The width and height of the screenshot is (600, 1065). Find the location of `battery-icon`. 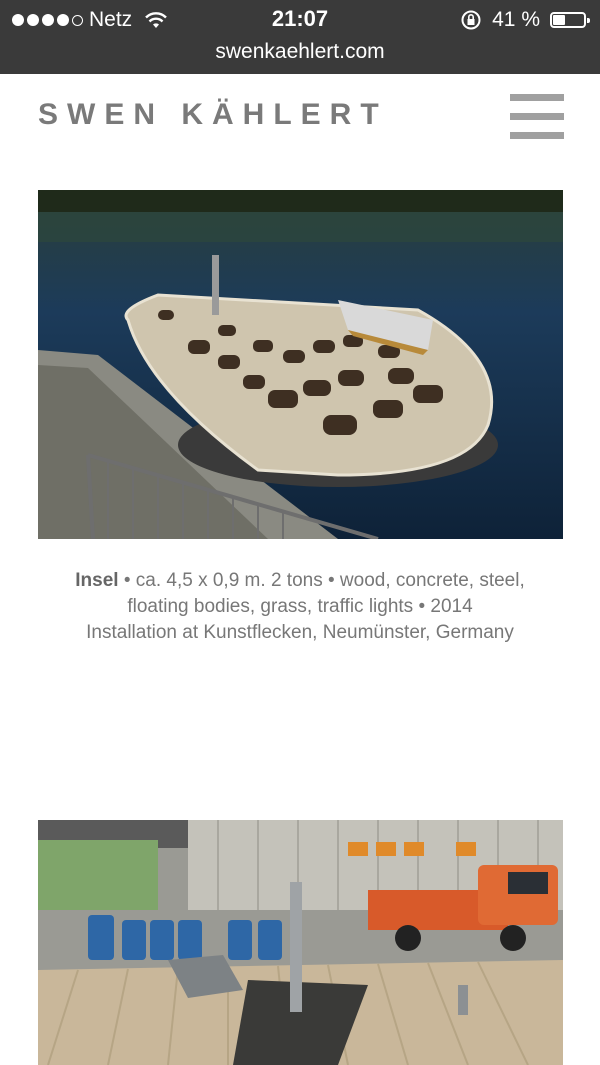

battery-icon is located at coordinates (570, 20).